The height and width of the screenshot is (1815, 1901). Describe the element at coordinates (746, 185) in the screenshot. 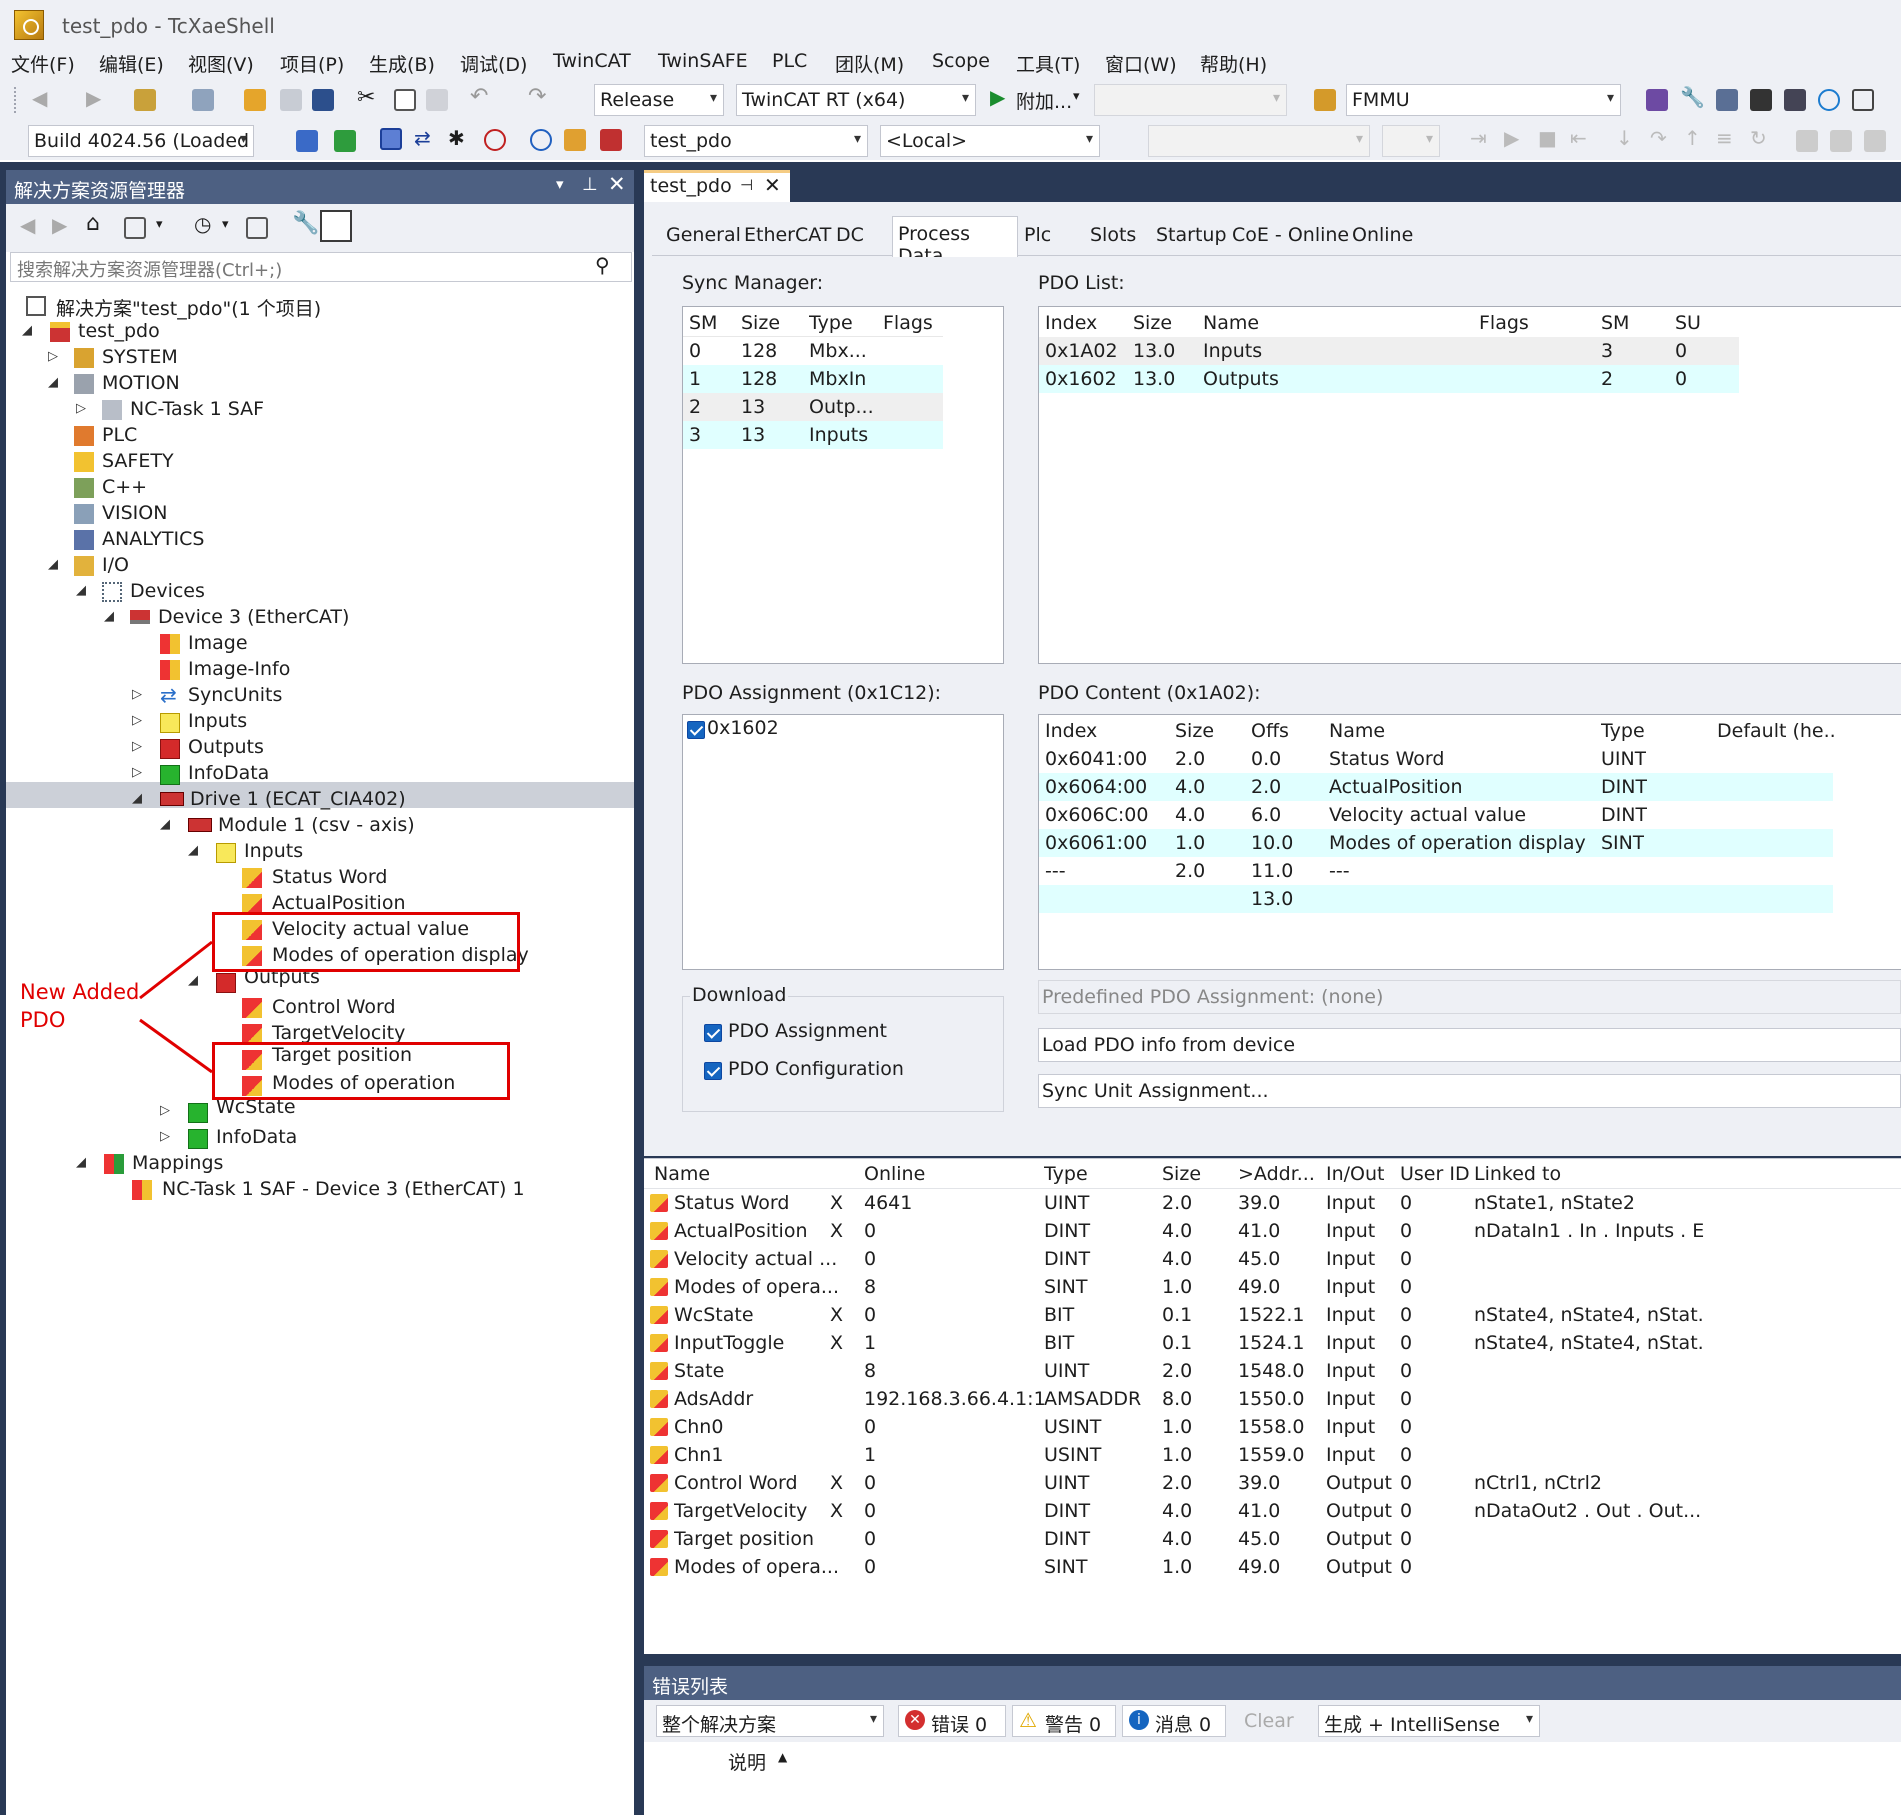

I see `pin-icon: ⊣` at that location.